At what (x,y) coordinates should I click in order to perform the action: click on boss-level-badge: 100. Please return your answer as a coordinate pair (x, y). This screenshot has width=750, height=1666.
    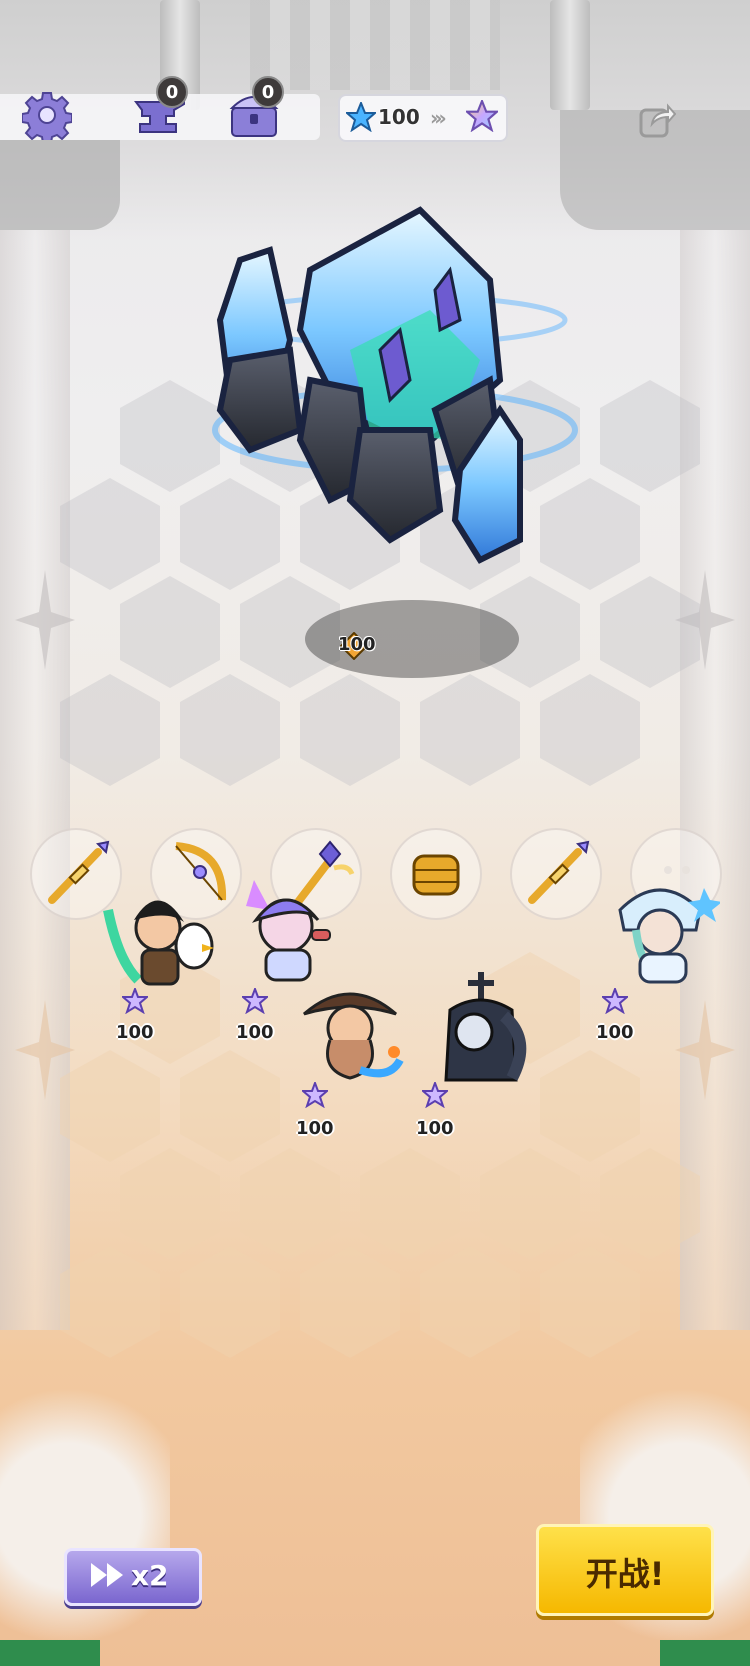
    Looking at the image, I should click on (358, 646).